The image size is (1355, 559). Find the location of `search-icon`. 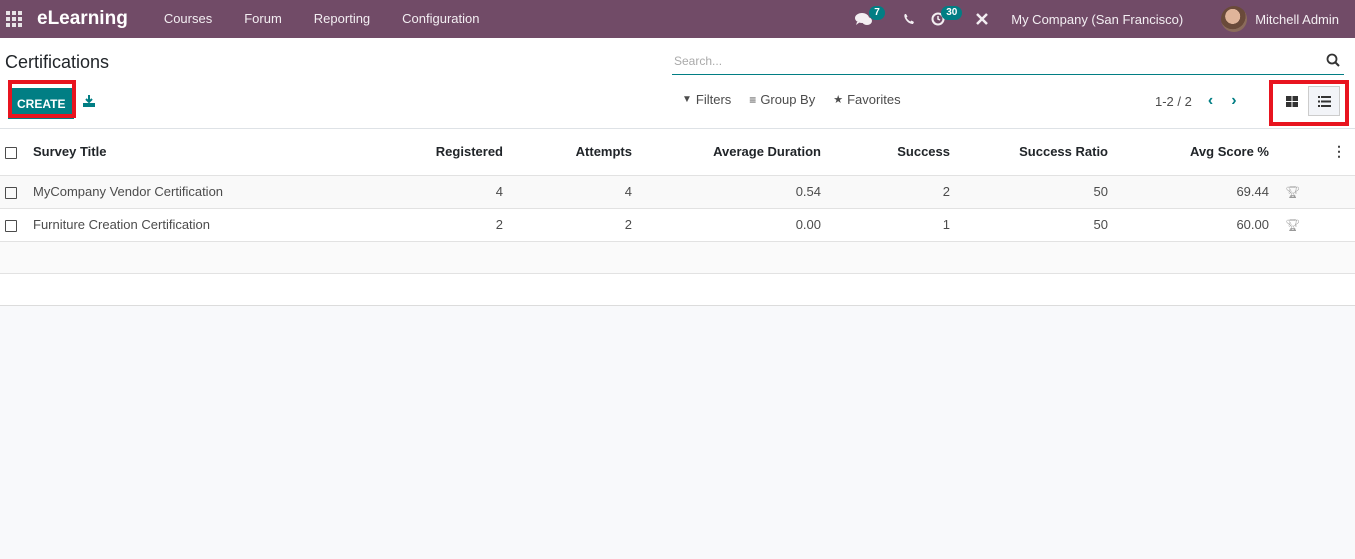

search-icon is located at coordinates (1333, 60).